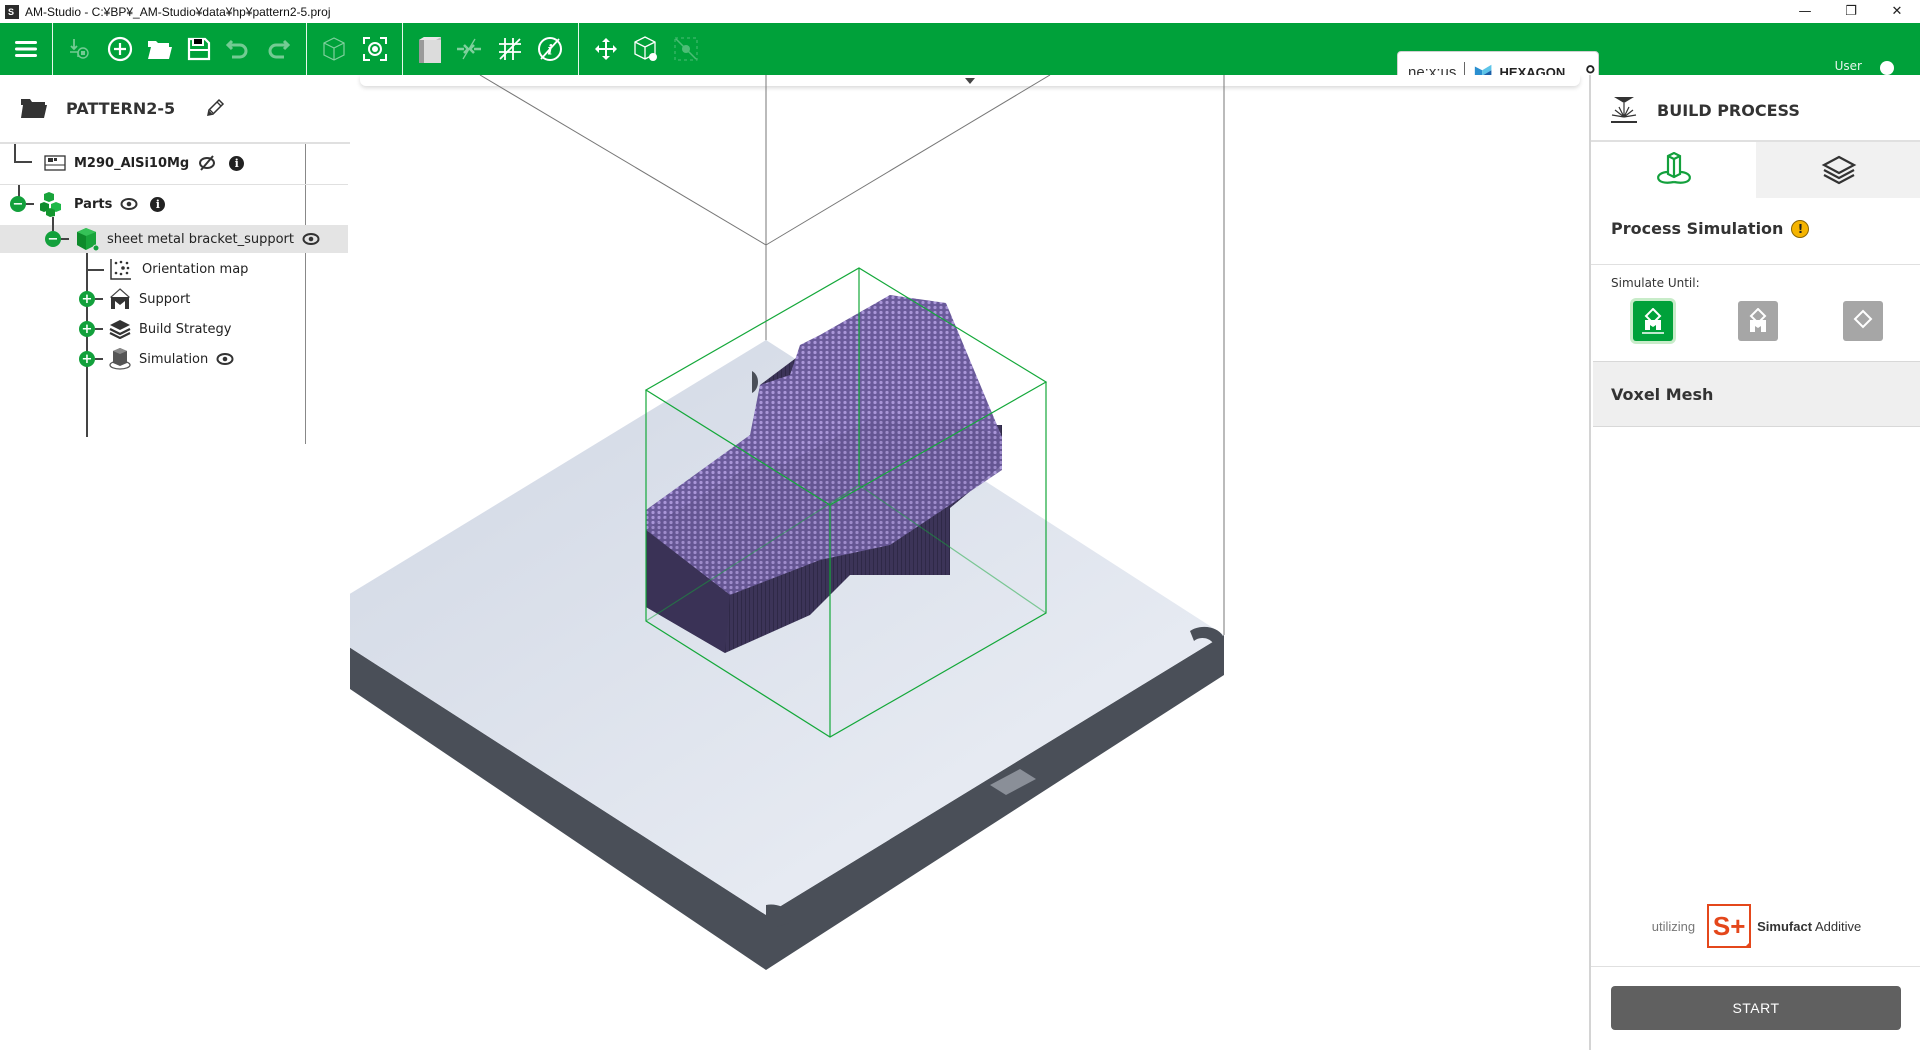  I want to click on panel-title: BUILD PROCESS, so click(1728, 110).